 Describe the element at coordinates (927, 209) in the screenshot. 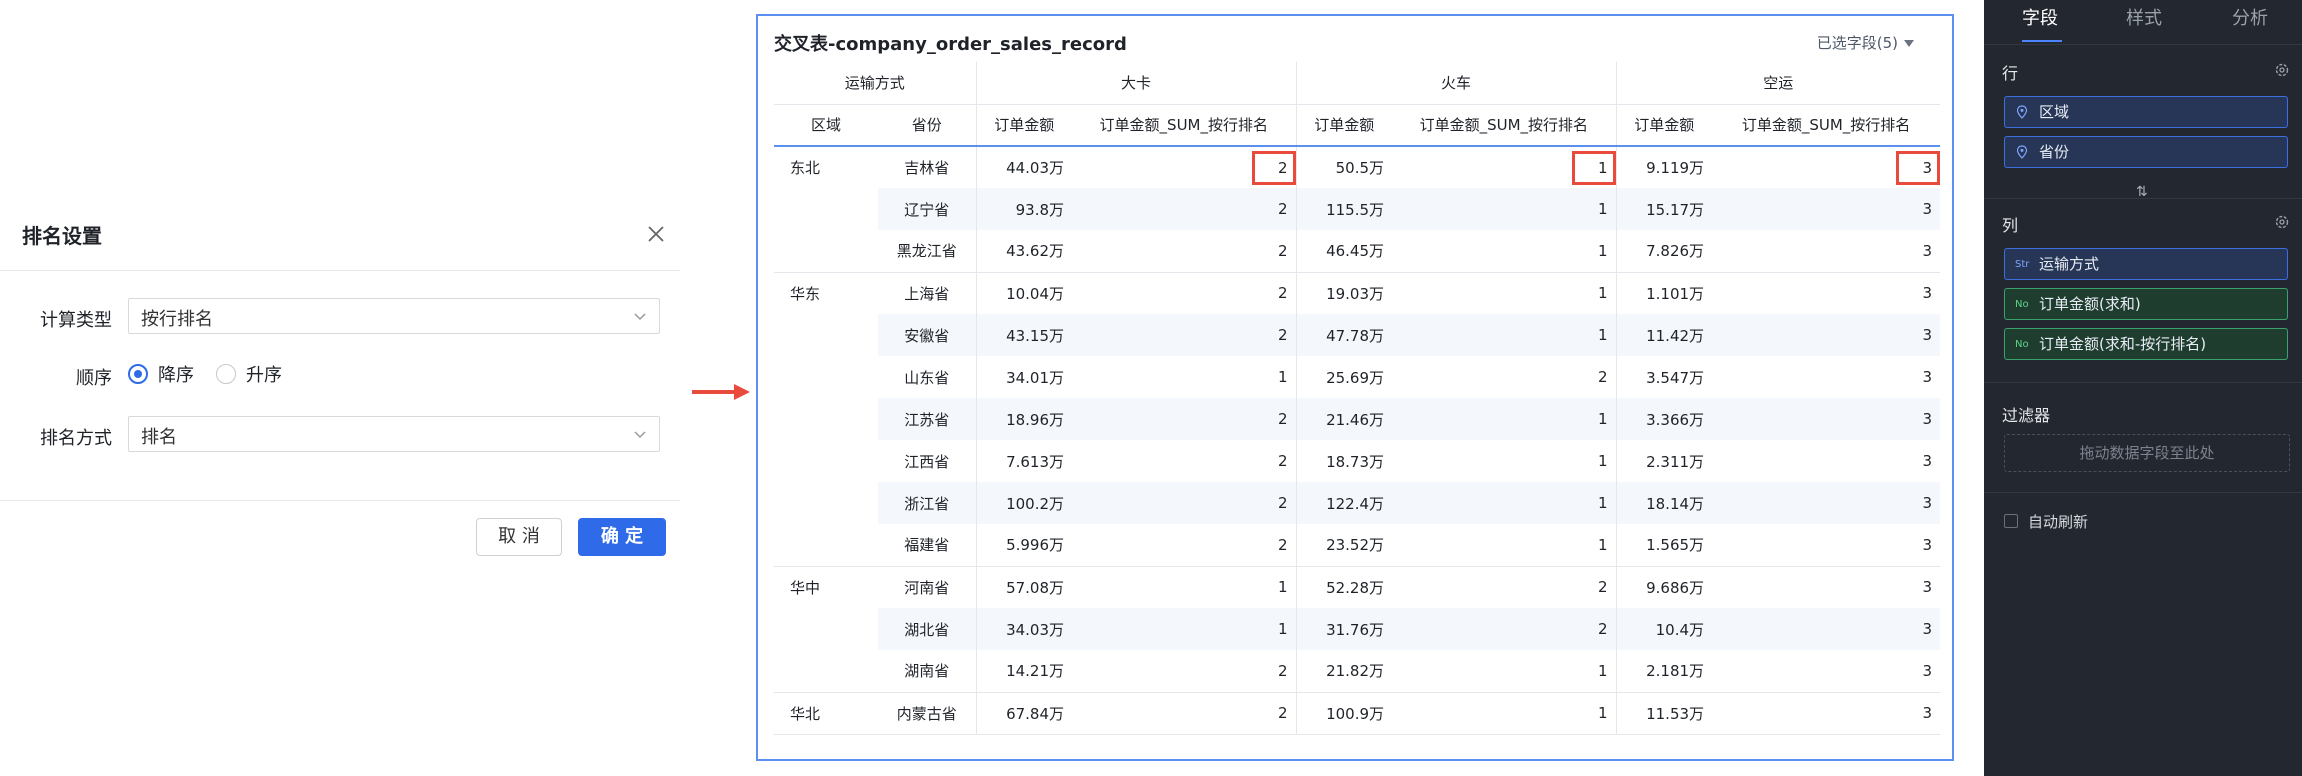

I see `cell-province: 辽宁省` at that location.